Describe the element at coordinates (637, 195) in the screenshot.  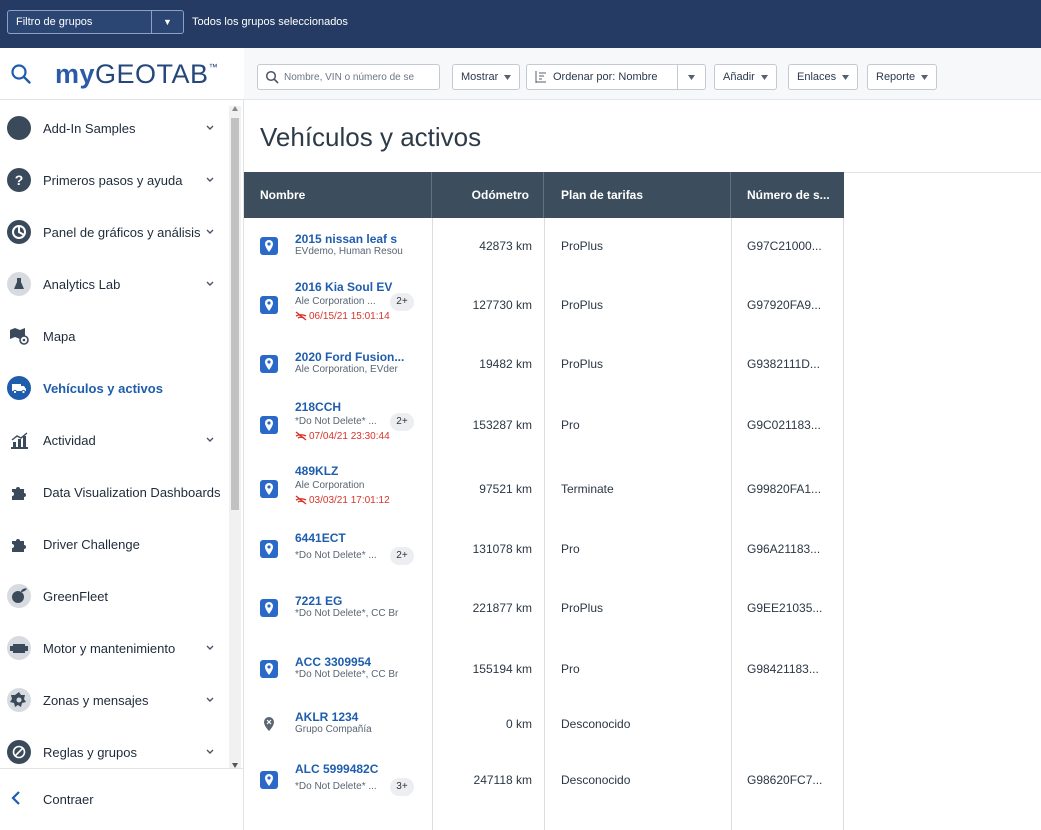
I see `column-header-rate-plan: Plan de tarifas` at that location.